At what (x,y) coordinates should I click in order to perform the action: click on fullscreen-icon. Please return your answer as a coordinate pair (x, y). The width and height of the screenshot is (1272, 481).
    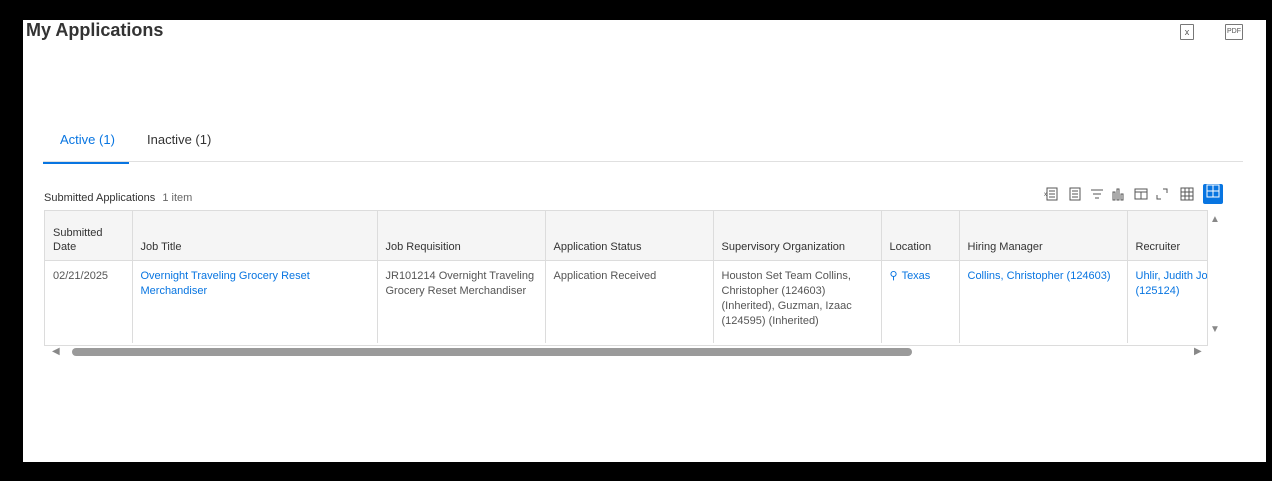
    Looking at the image, I should click on (1162, 195).